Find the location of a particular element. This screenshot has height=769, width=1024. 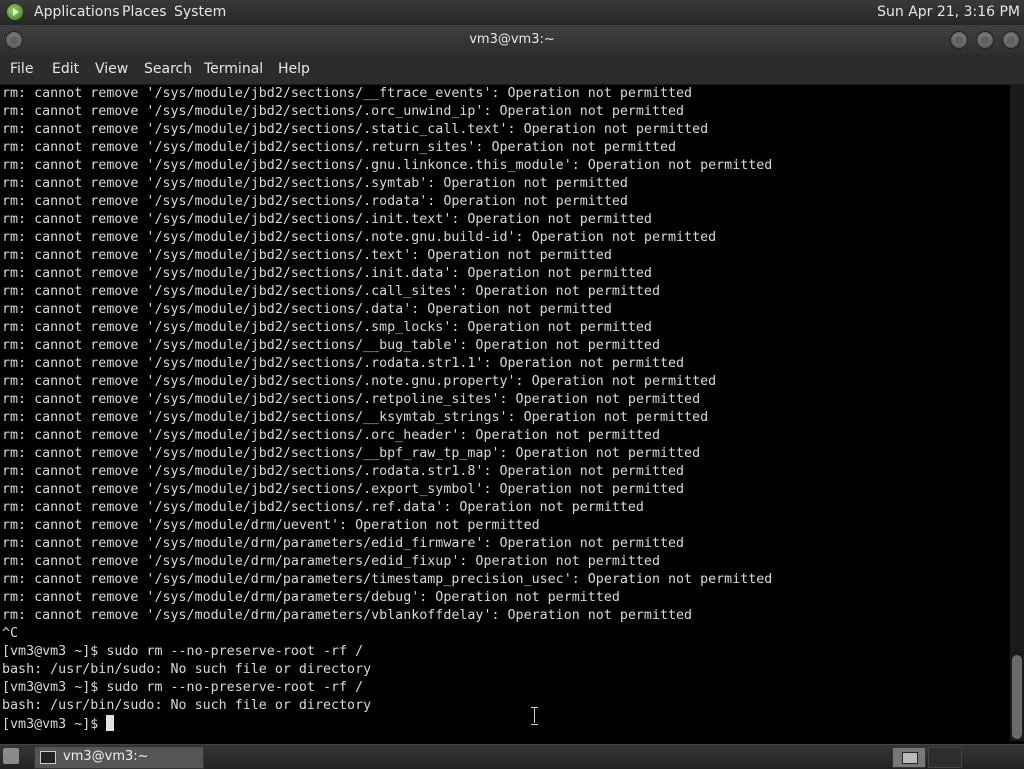

menu-terminal: Terminal is located at coordinates (233, 69).